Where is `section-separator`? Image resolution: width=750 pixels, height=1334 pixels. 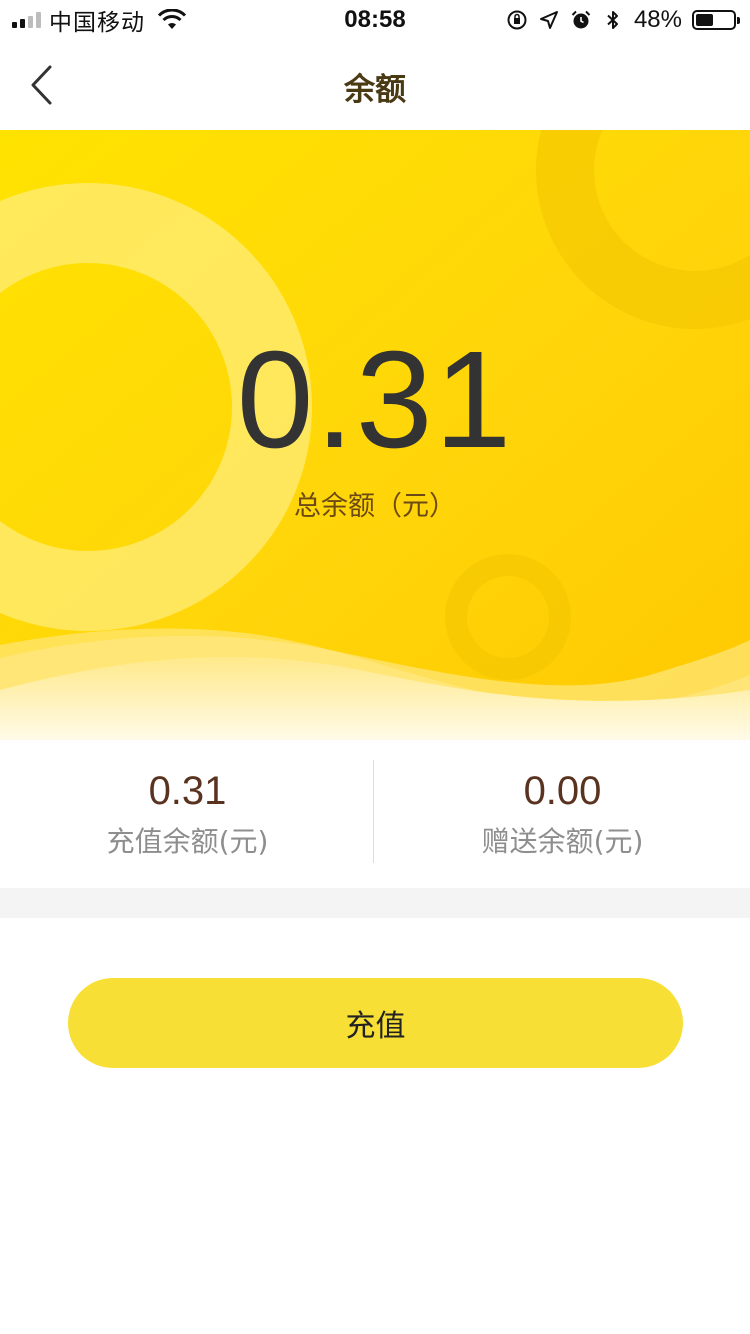
section-separator is located at coordinates (375, 903).